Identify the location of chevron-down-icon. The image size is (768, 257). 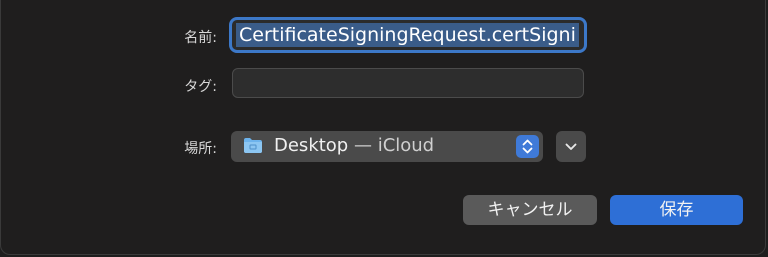
(571, 146).